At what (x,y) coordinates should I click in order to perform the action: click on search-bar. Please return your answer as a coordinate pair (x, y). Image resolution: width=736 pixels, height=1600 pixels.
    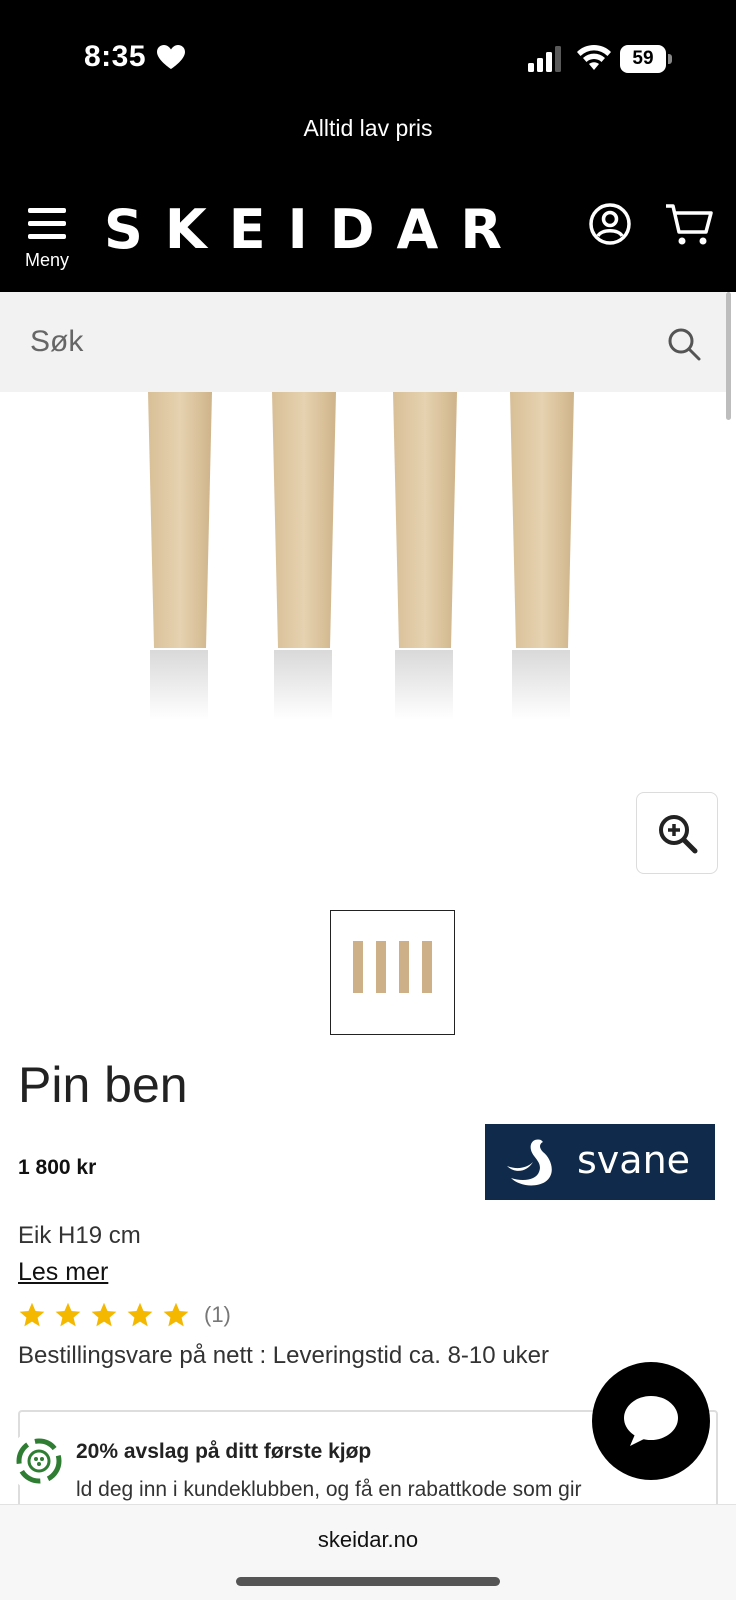
    Looking at the image, I should click on (363, 342).